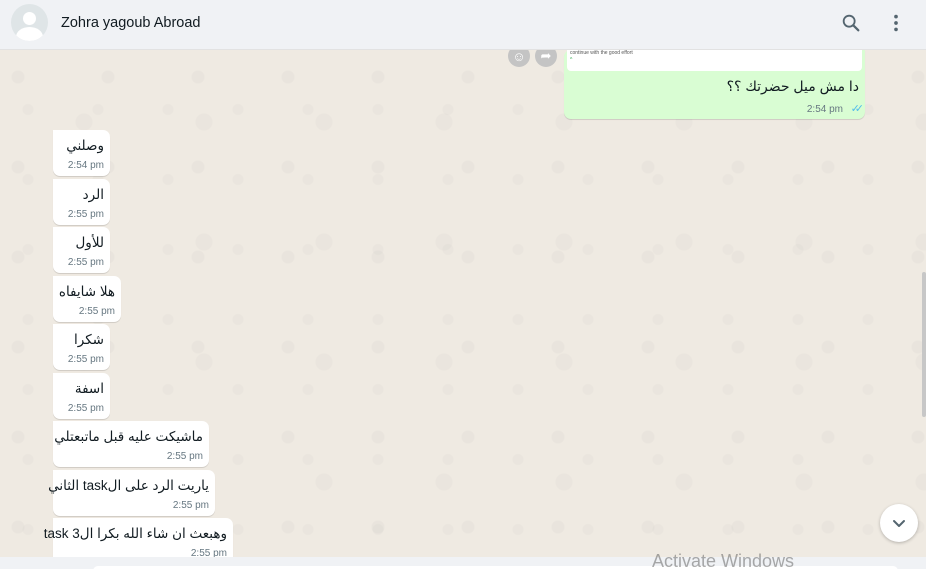 The width and height of the screenshot is (926, 569). I want to click on message-text: ياريت الرد على الtask الثاني, so click(128, 485).